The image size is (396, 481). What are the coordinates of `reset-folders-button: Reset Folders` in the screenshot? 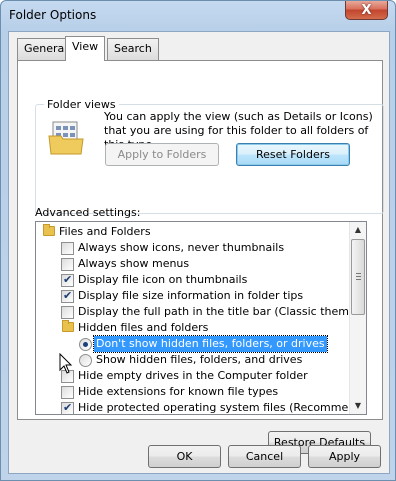 It's located at (293, 154).